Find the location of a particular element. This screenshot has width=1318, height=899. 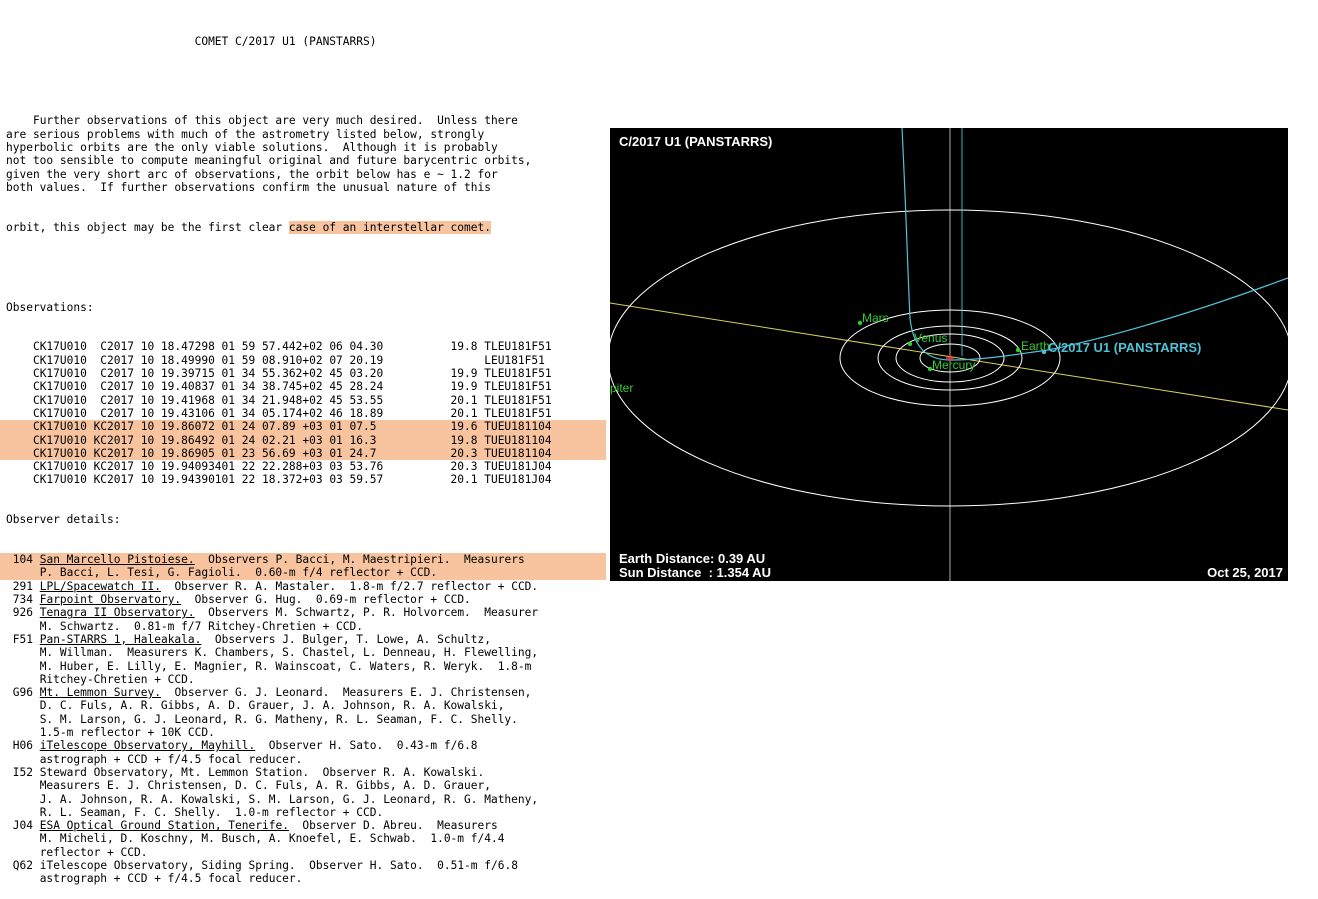

observer-site-link: iTelescope Observatory, Mayhill. is located at coordinates (148, 745).